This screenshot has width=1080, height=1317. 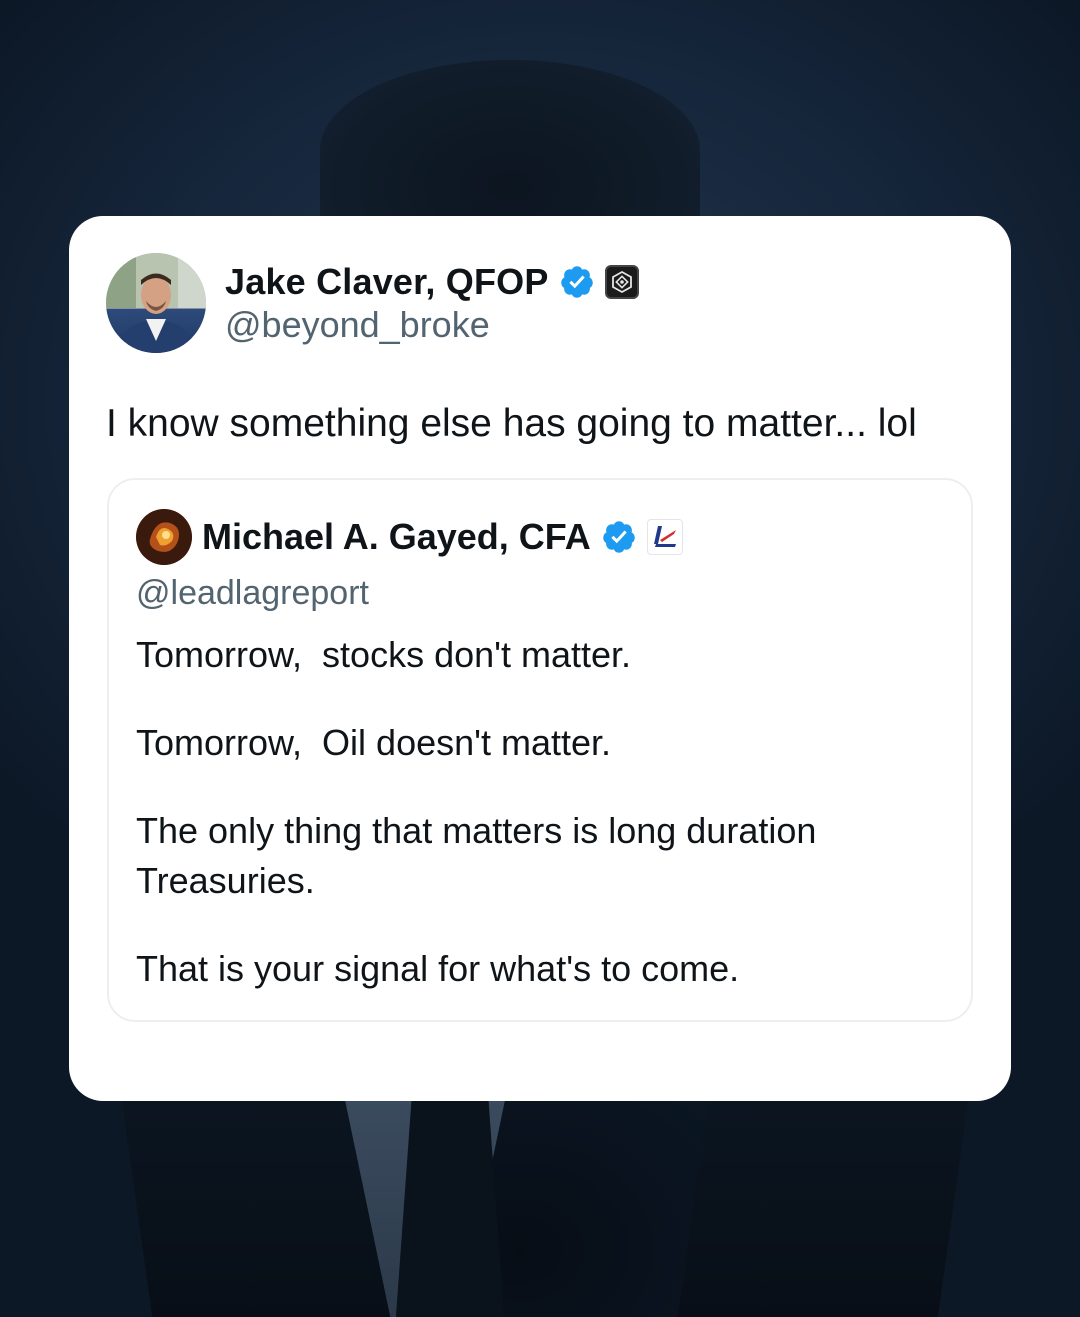 I want to click on quoted-author-avatar, so click(x=164, y=537).